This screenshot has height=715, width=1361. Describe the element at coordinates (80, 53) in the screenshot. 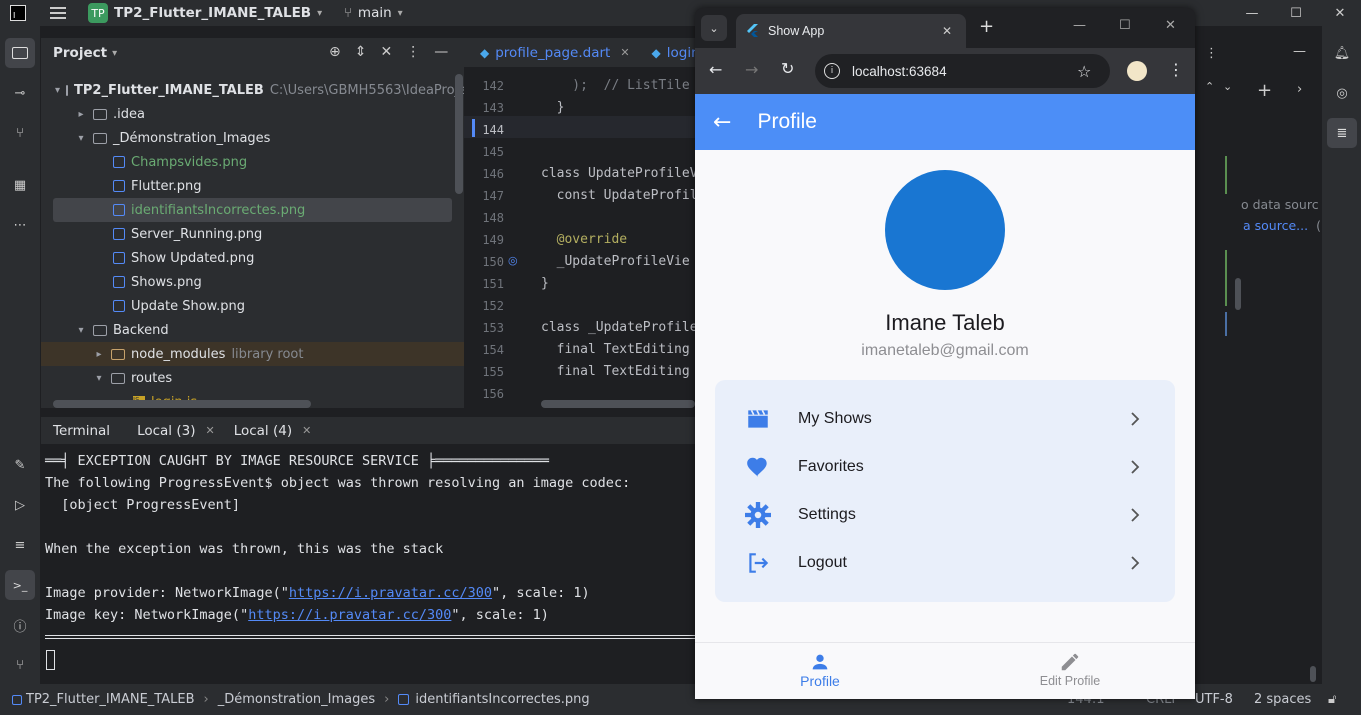

I see `project-panel-title: Project` at that location.